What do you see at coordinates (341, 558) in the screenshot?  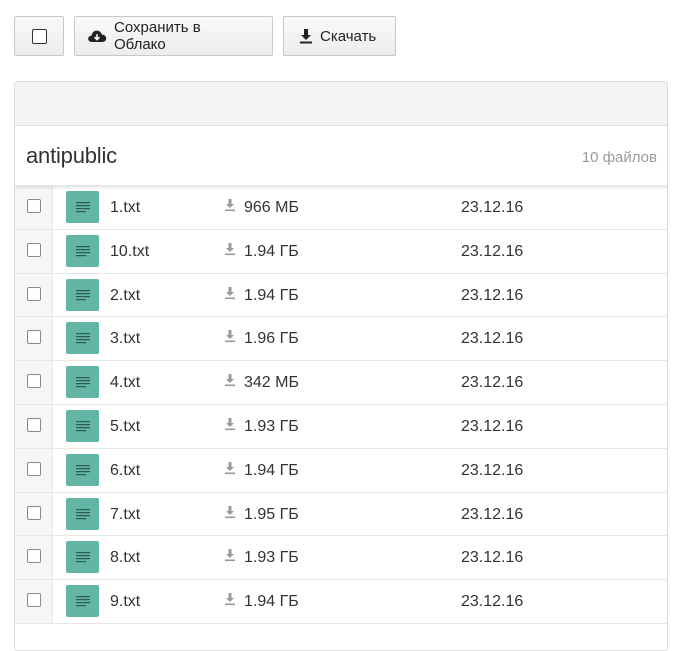 I see `file-row: 8.txt 1.93 ГБ 23.12.16` at bounding box center [341, 558].